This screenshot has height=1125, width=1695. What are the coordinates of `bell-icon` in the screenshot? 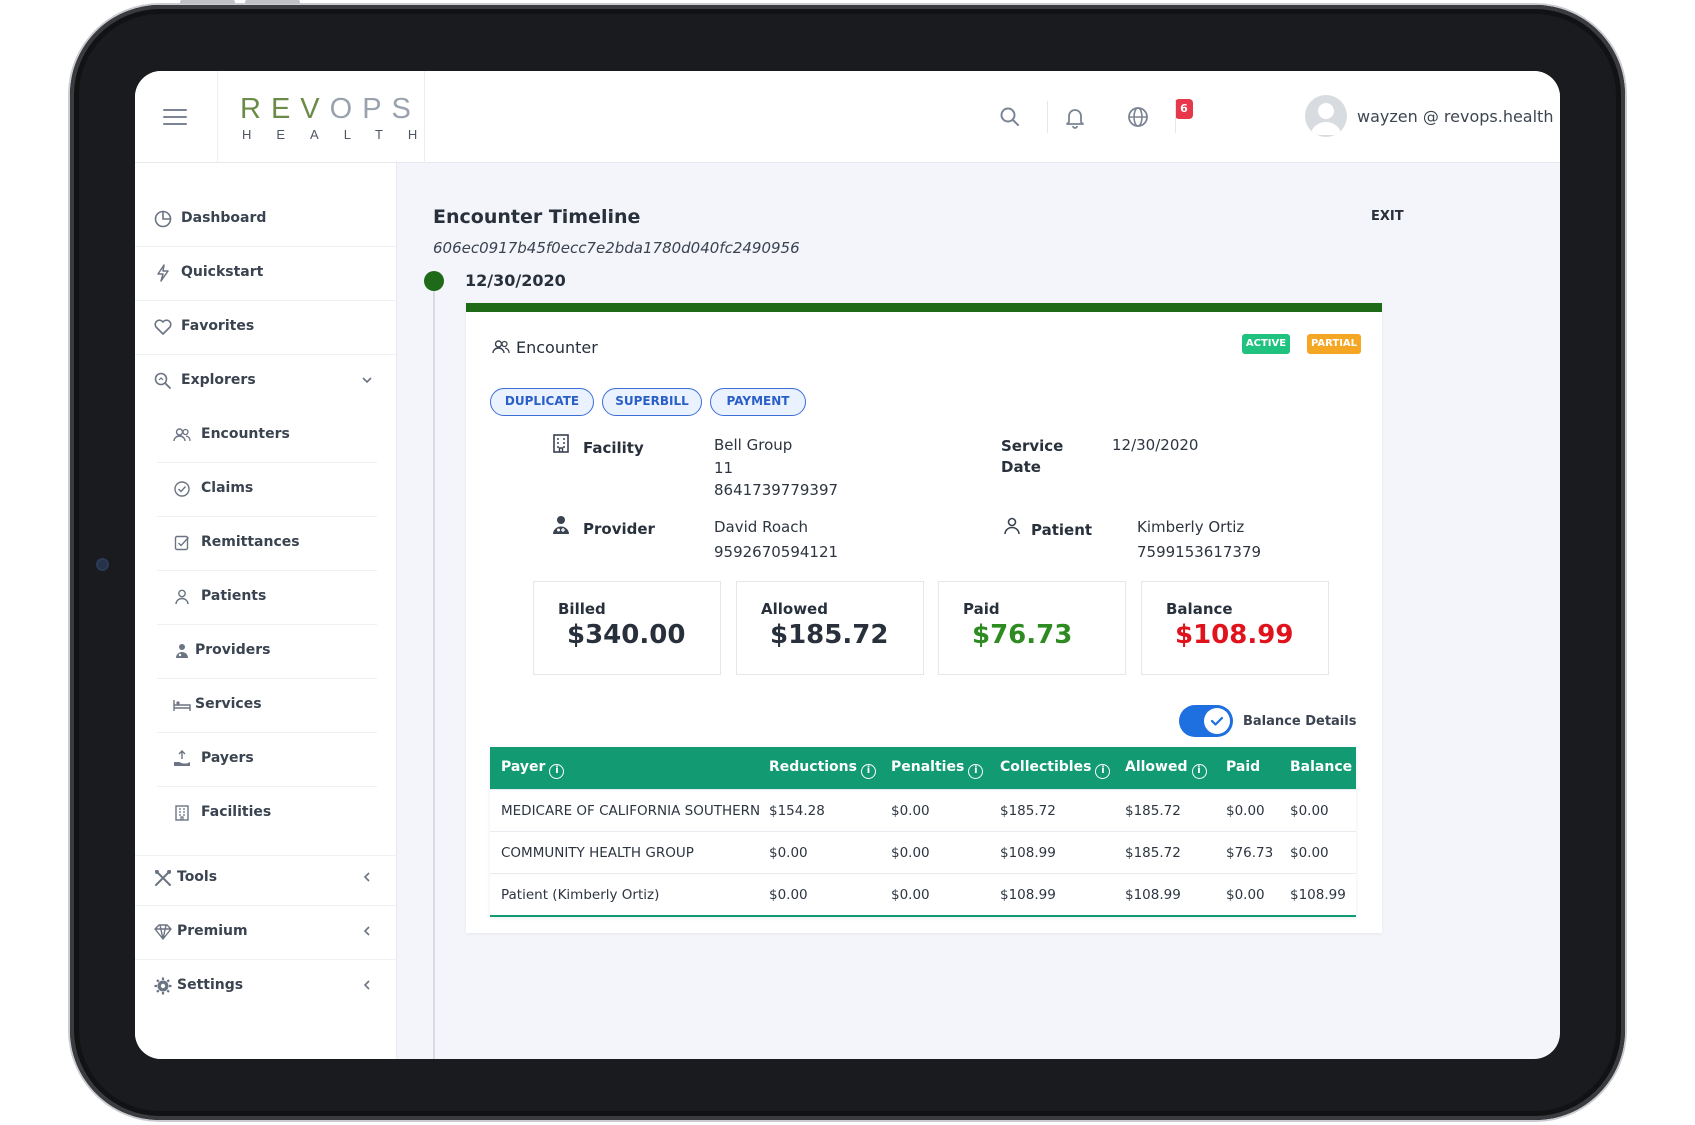 It's located at (1075, 117).